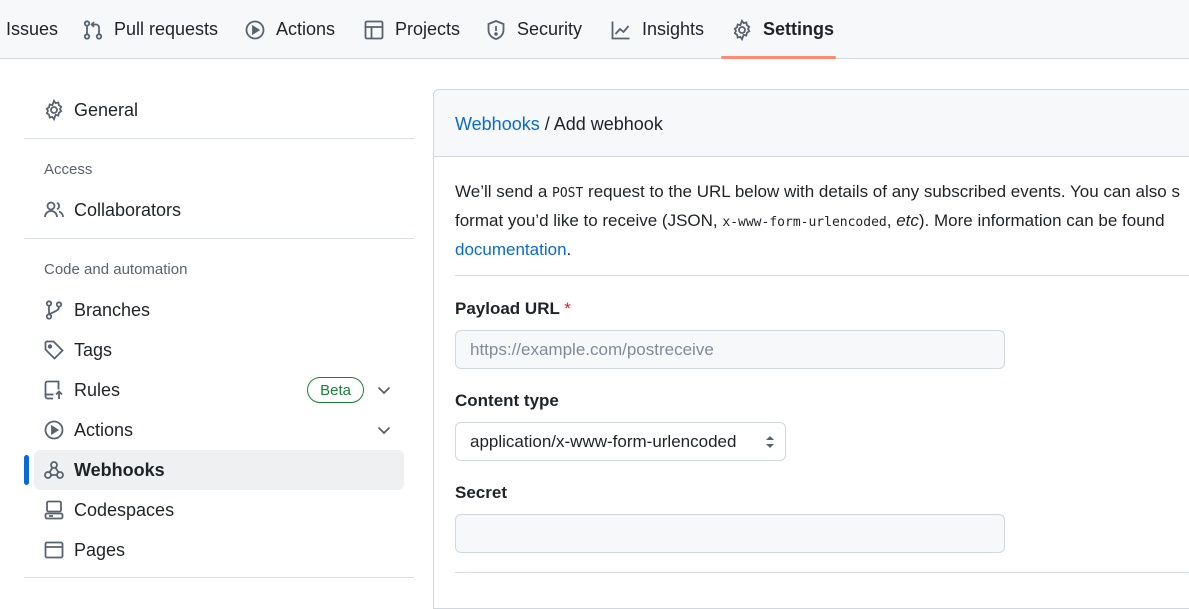 The height and width of the screenshot is (609, 1189). Describe the element at coordinates (119, 469) in the screenshot. I see `sidebar-item-label: Webhooks` at that location.